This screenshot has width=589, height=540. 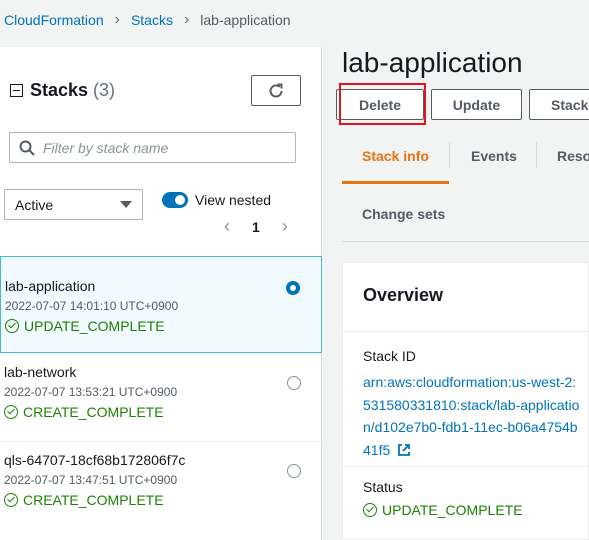 What do you see at coordinates (395, 156) in the screenshot?
I see `tab-stack-info: Stack info` at bounding box center [395, 156].